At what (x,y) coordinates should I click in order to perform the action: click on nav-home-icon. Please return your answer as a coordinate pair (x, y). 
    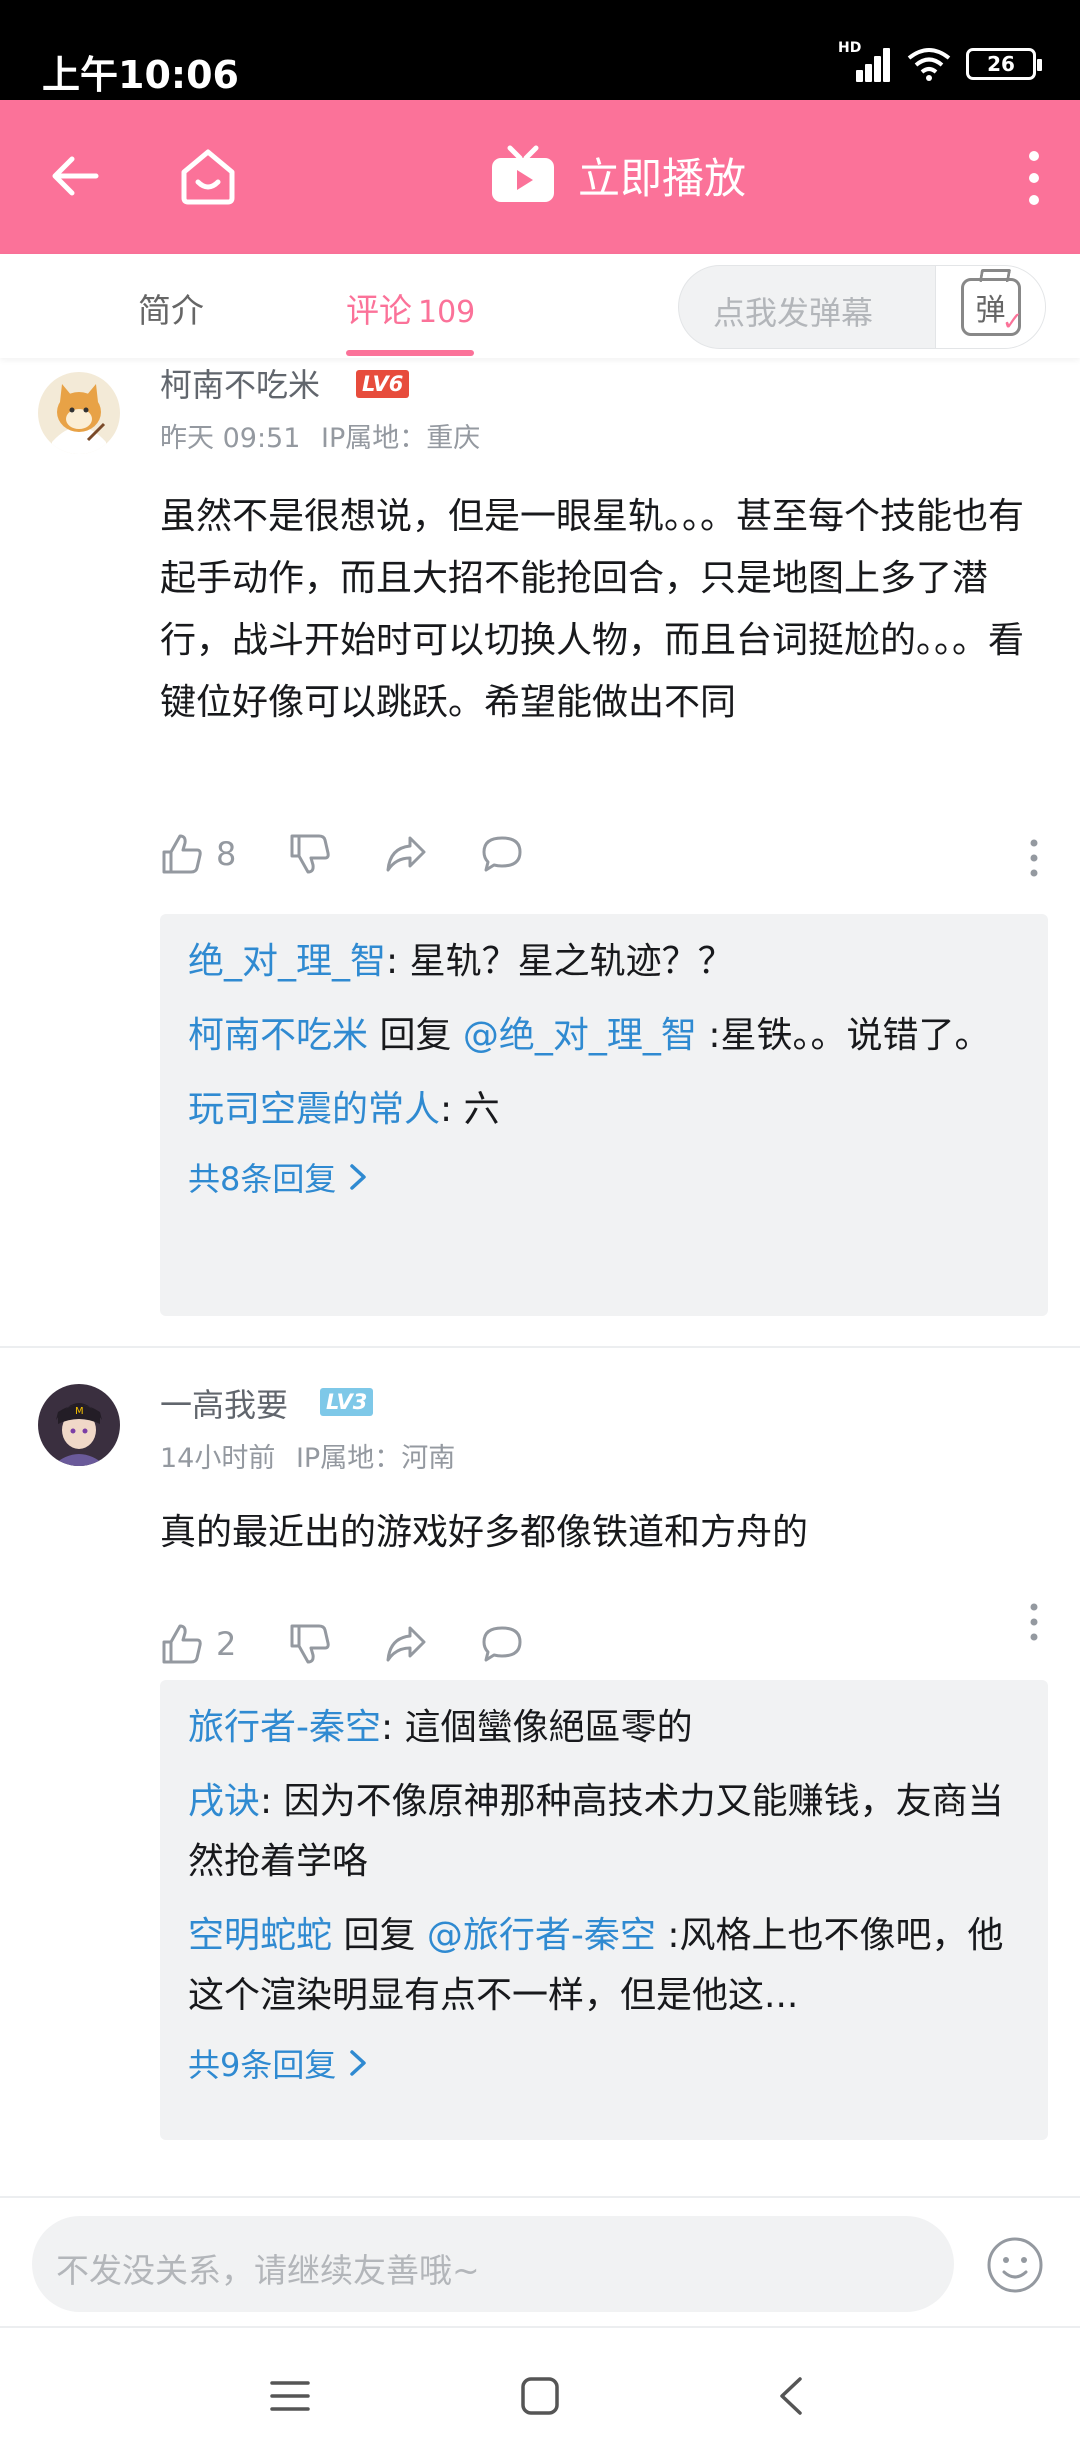
    Looking at the image, I should click on (540, 2396).